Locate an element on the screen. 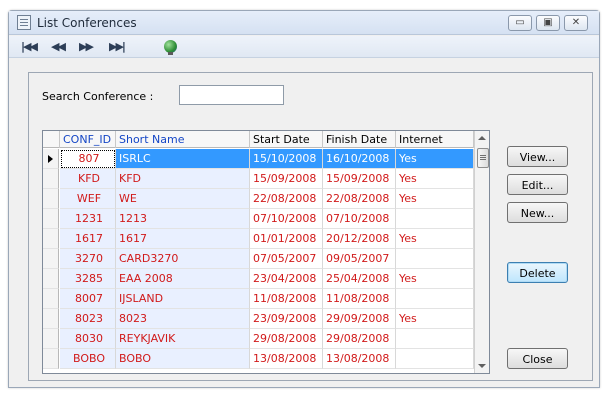 This screenshot has width=609, height=394. cell-short-name: KFD is located at coordinates (183, 179).